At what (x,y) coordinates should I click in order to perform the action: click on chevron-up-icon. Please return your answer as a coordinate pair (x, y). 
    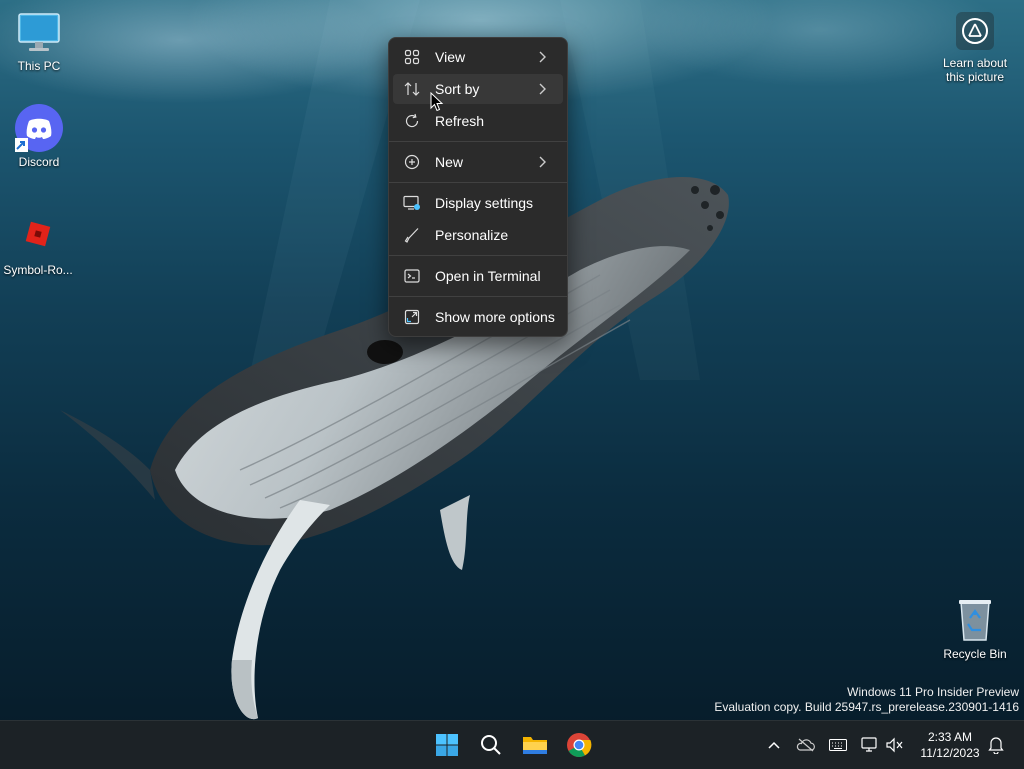
    Looking at the image, I should click on (774, 745).